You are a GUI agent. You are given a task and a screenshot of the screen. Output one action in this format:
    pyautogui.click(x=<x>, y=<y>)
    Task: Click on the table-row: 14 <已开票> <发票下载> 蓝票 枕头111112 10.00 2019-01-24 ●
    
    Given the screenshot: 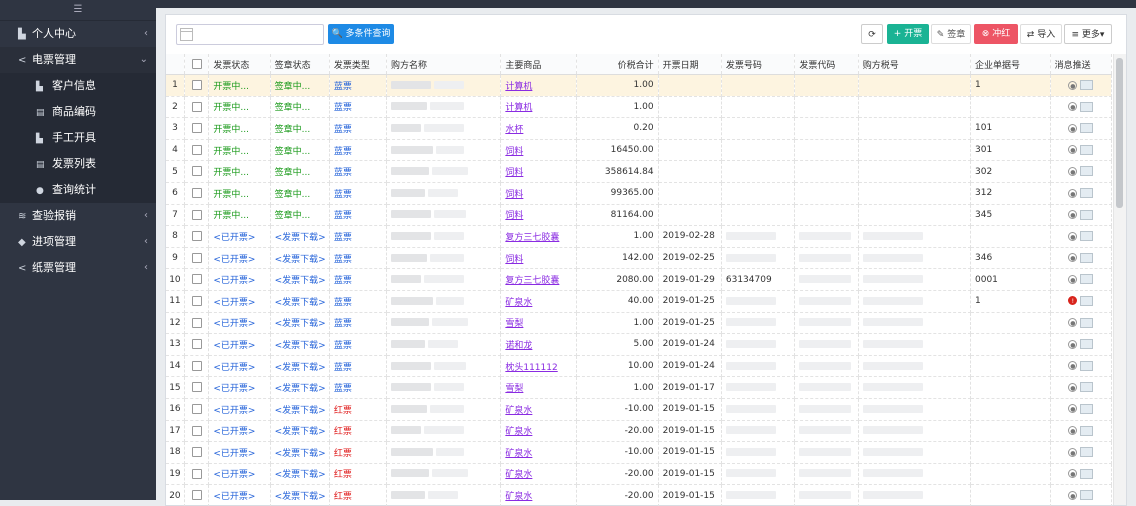 What is the action you would take?
    pyautogui.click(x=639, y=366)
    